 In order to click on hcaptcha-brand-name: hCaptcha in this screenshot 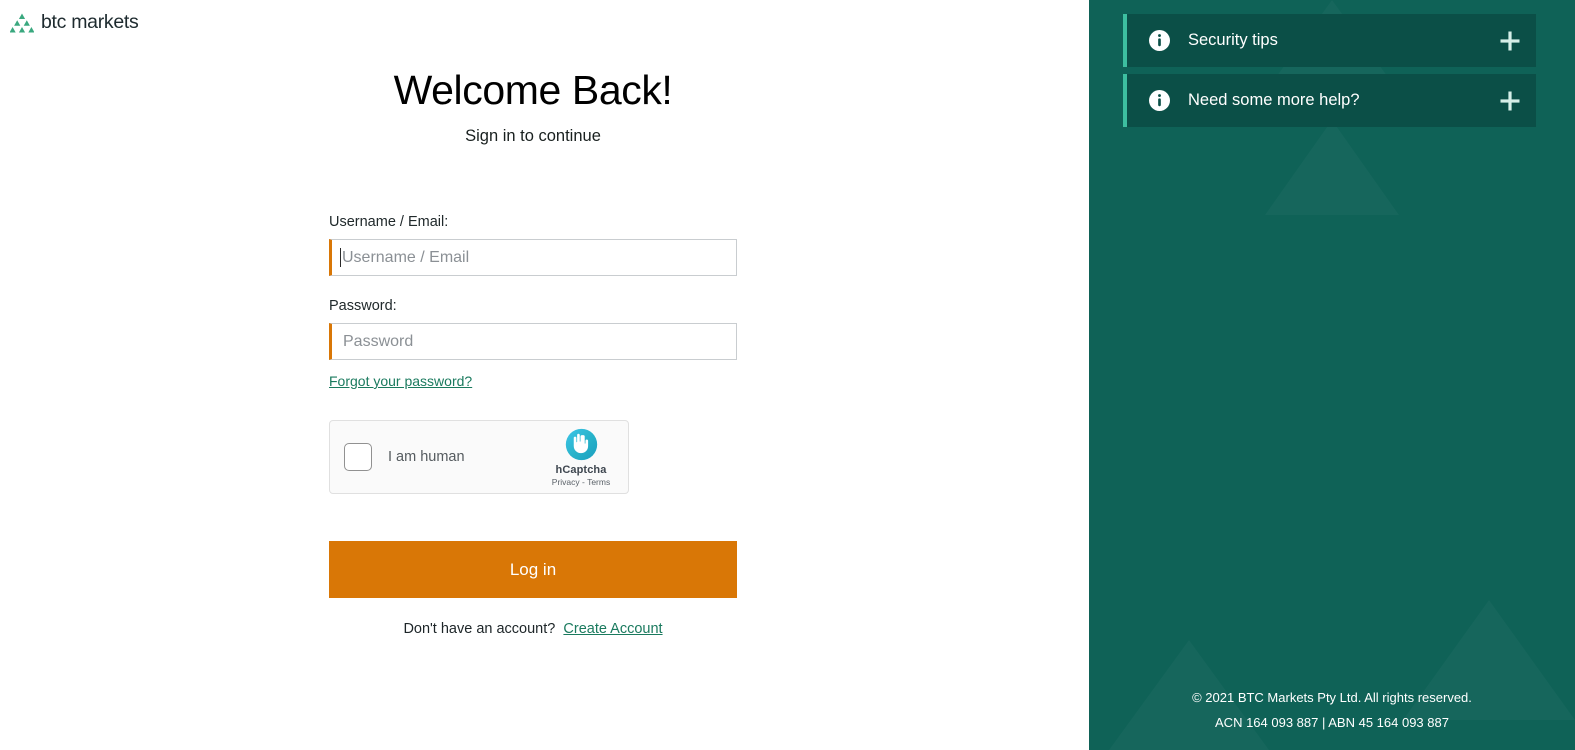, I will do `click(581, 469)`.